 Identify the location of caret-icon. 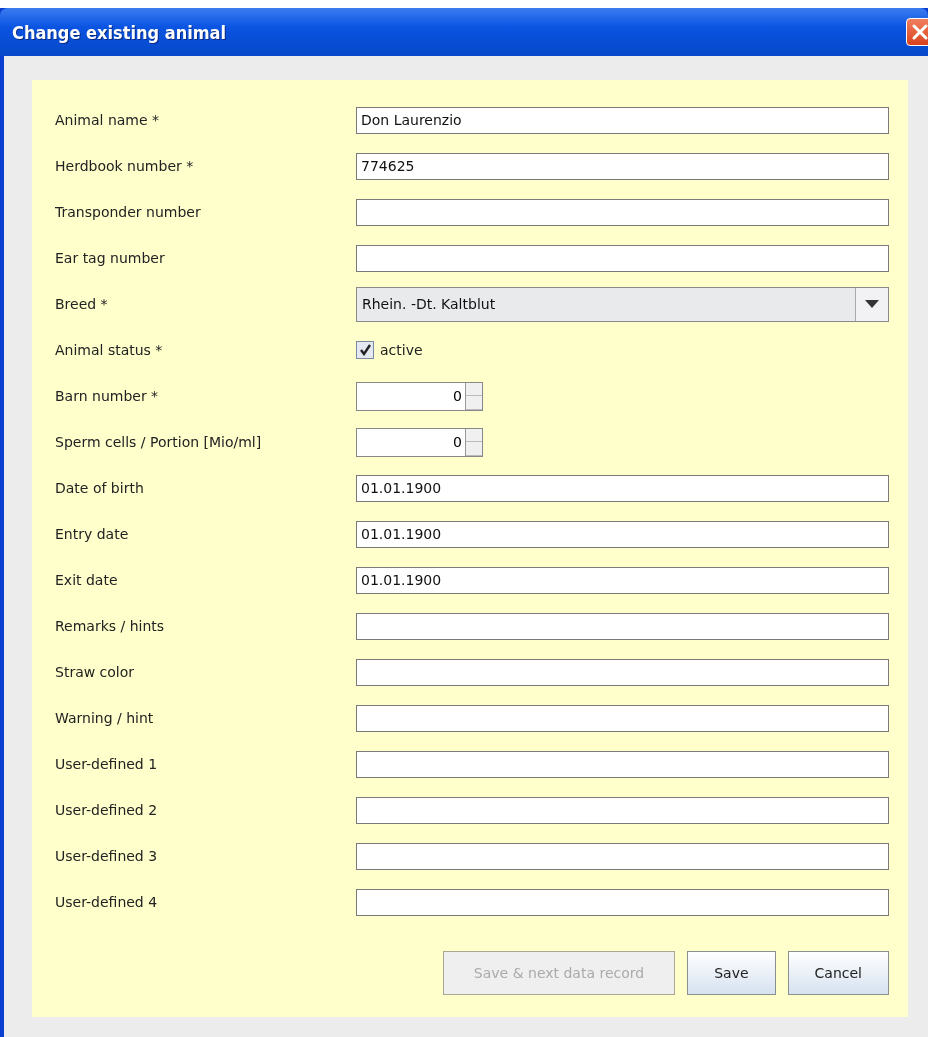
(872, 304).